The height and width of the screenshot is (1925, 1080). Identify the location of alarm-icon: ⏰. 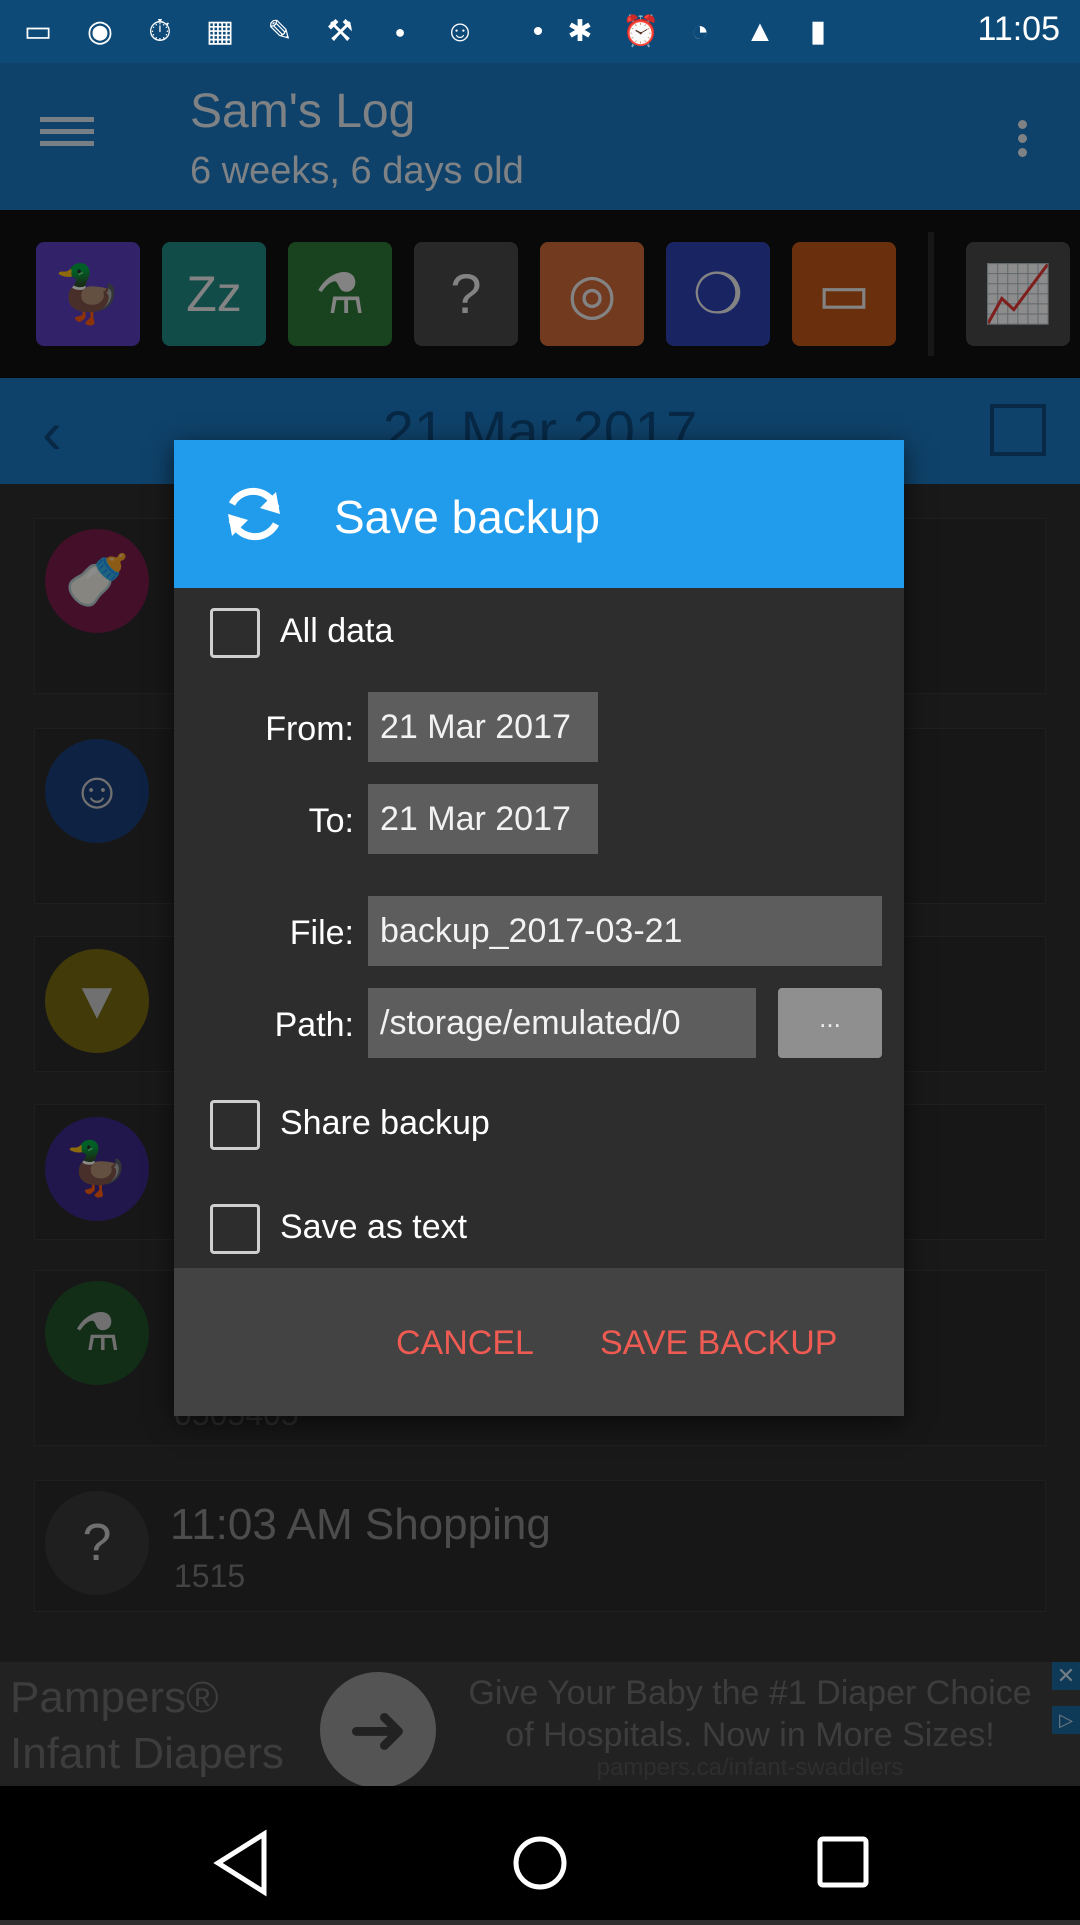
(641, 31).